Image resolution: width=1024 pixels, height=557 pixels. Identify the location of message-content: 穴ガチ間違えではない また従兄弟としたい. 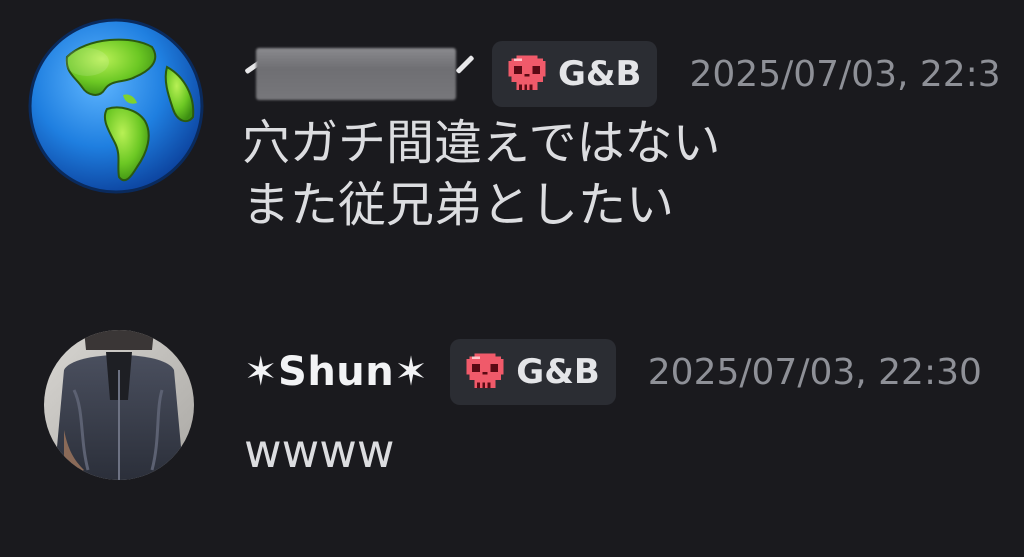
(481, 174).